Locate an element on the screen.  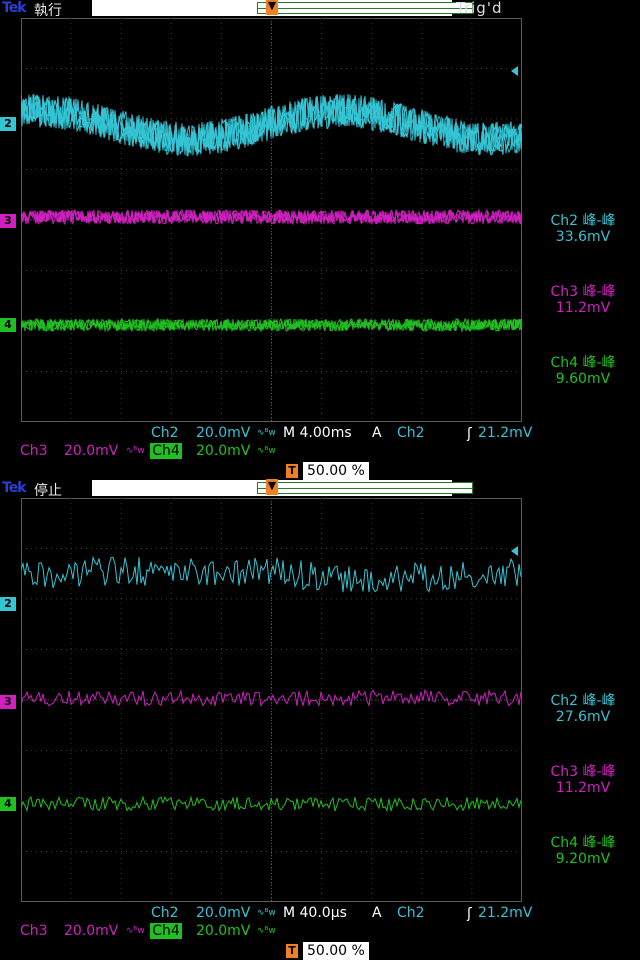
readout-row-1: Ch2 20.0mV ∿ᴮw M 4.00ms A Ch2 ʃ 21.2mV is located at coordinates (320, 433).